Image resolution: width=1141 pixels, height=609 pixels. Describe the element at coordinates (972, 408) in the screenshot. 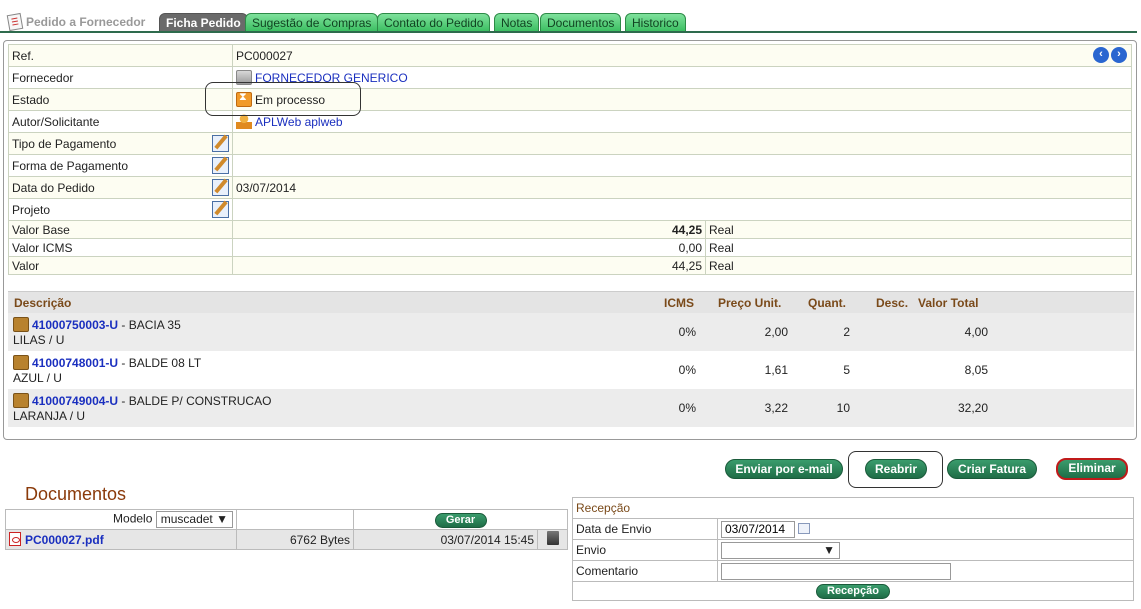

I see `item-total: 32,20` at that location.